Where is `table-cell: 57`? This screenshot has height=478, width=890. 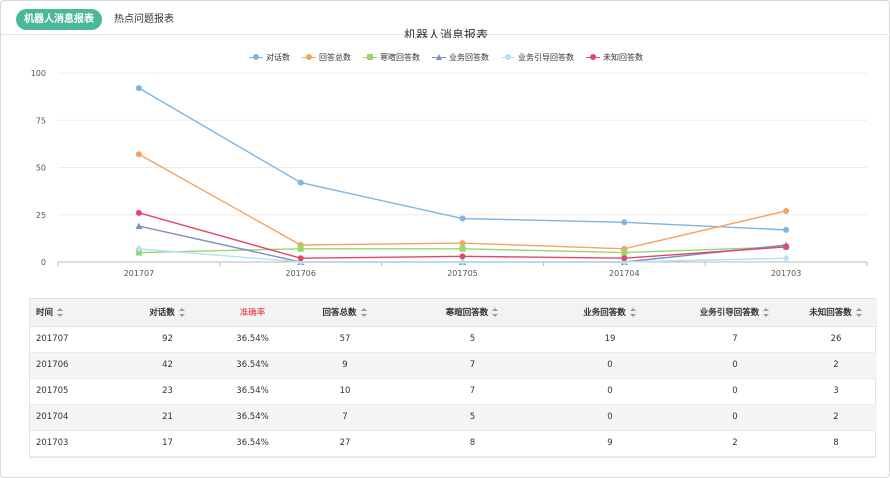 table-cell: 57 is located at coordinates (345, 339).